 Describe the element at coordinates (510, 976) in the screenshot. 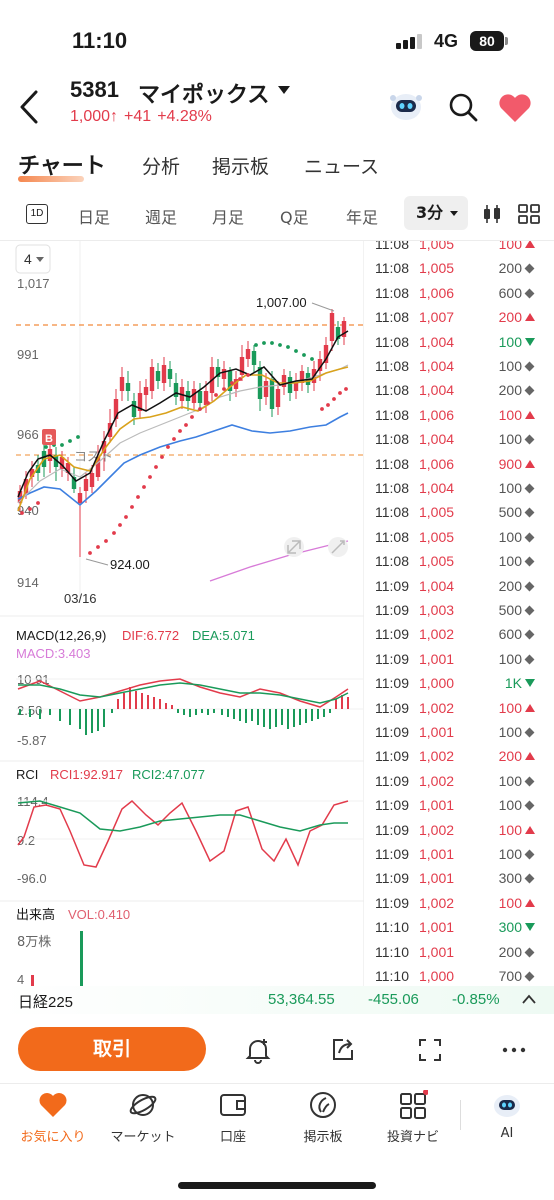

I see `tick-volume: 700` at that location.